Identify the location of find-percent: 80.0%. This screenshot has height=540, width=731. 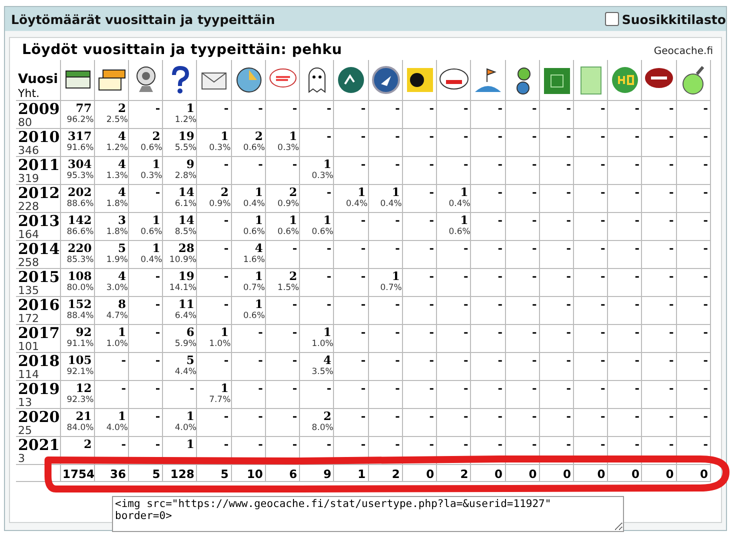
(80, 287).